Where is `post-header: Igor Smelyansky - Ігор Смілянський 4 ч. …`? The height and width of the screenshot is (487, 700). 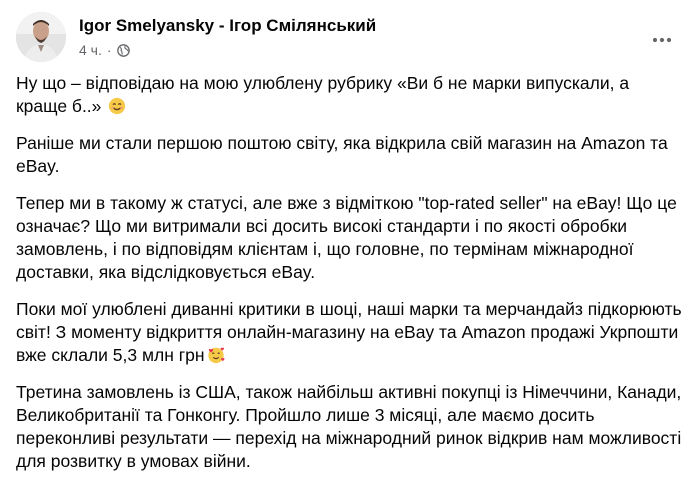 post-header: Igor Smelyansky - Ігор Смілянський 4 ч. … is located at coordinates (350, 37).